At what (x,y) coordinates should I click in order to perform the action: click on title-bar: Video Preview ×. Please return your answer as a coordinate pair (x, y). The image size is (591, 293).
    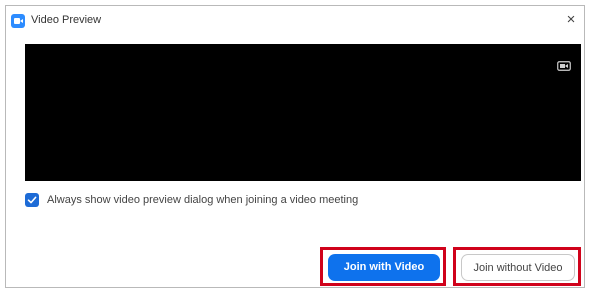
    Looking at the image, I should click on (295, 21).